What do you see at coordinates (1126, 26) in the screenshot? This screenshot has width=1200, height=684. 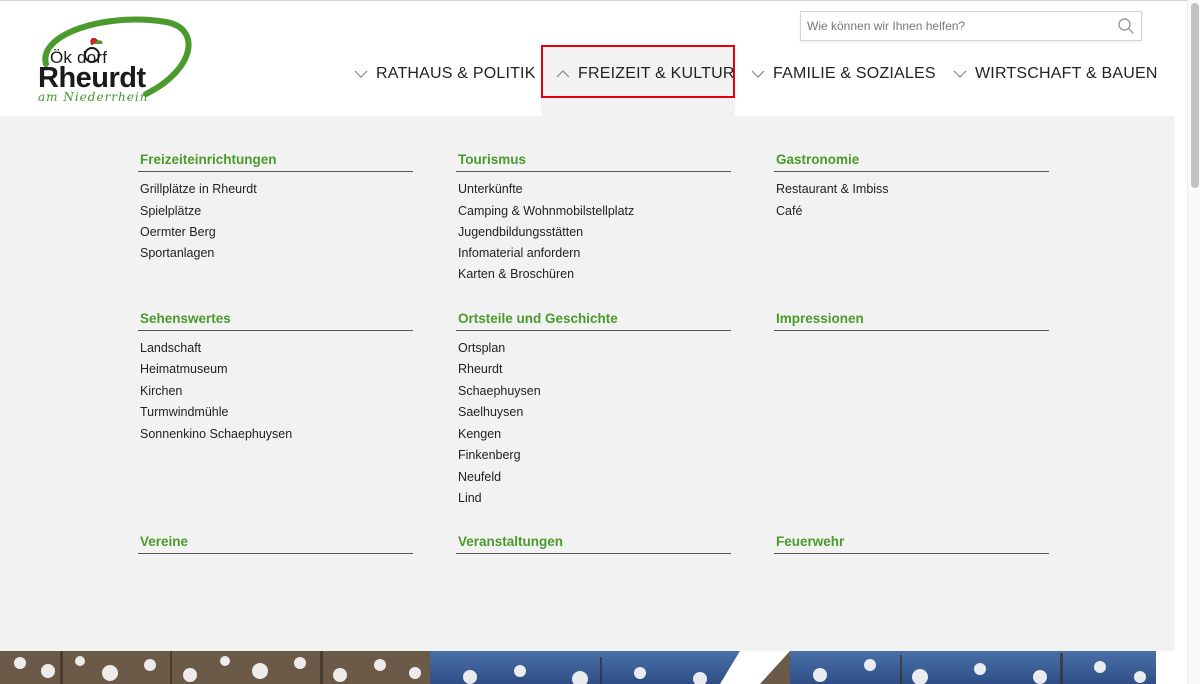 I see `search-icon` at bounding box center [1126, 26].